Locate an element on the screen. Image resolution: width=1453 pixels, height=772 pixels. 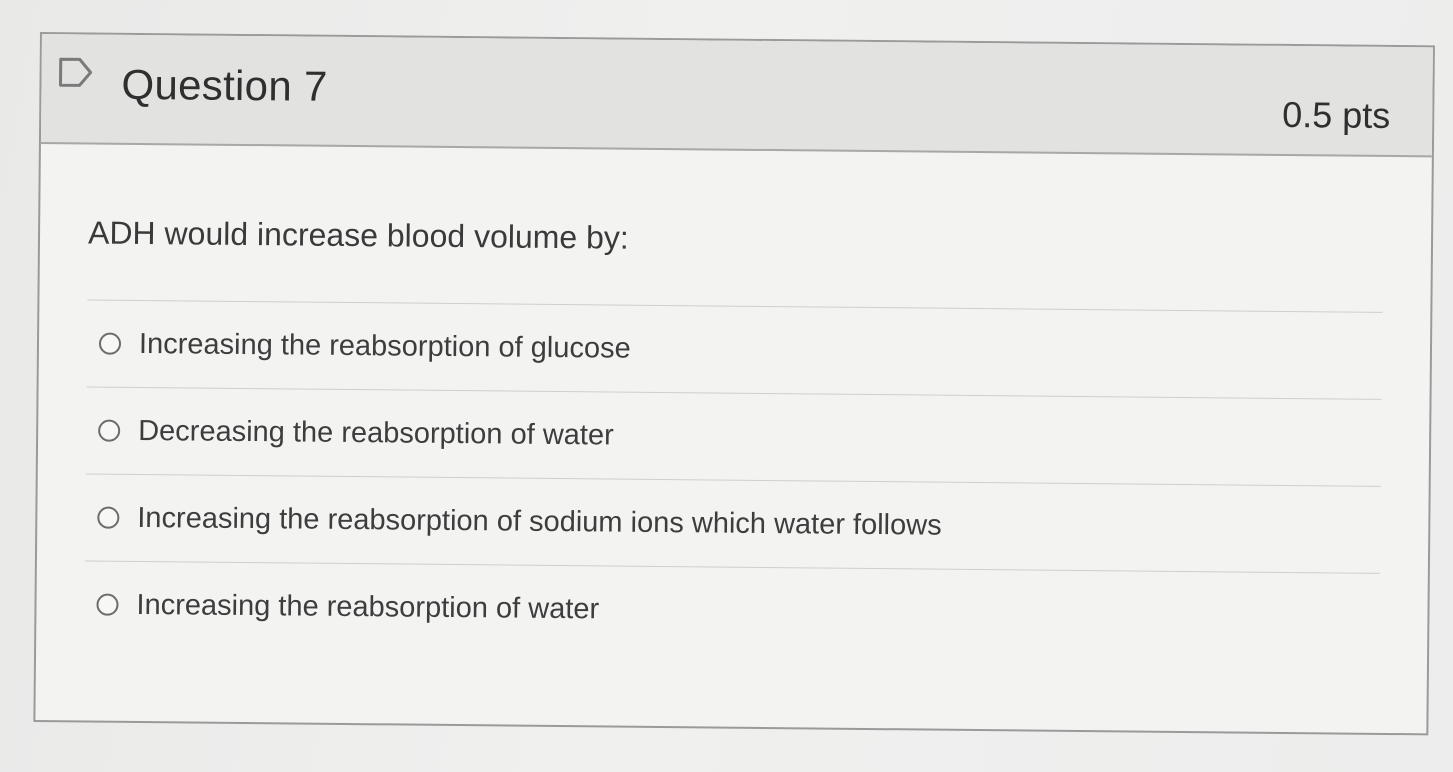
answer-option: Increasing the reabsorption of water is located at coordinates (732, 610).